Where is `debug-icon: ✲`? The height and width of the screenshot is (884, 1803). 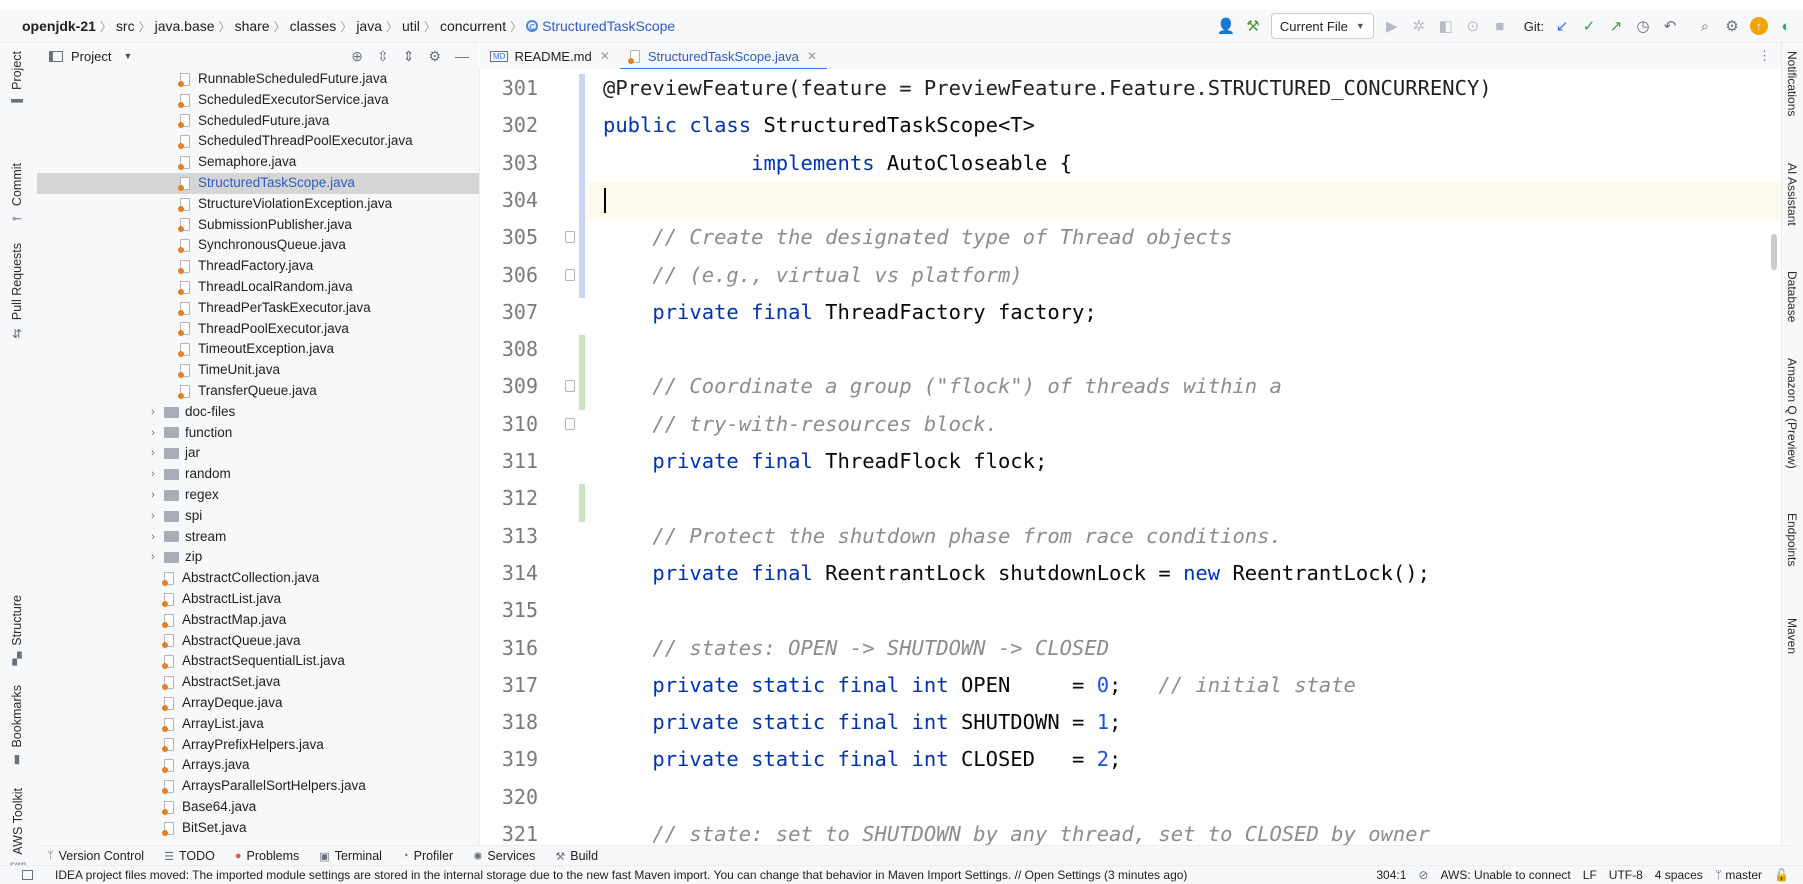 debug-icon: ✲ is located at coordinates (1419, 26).